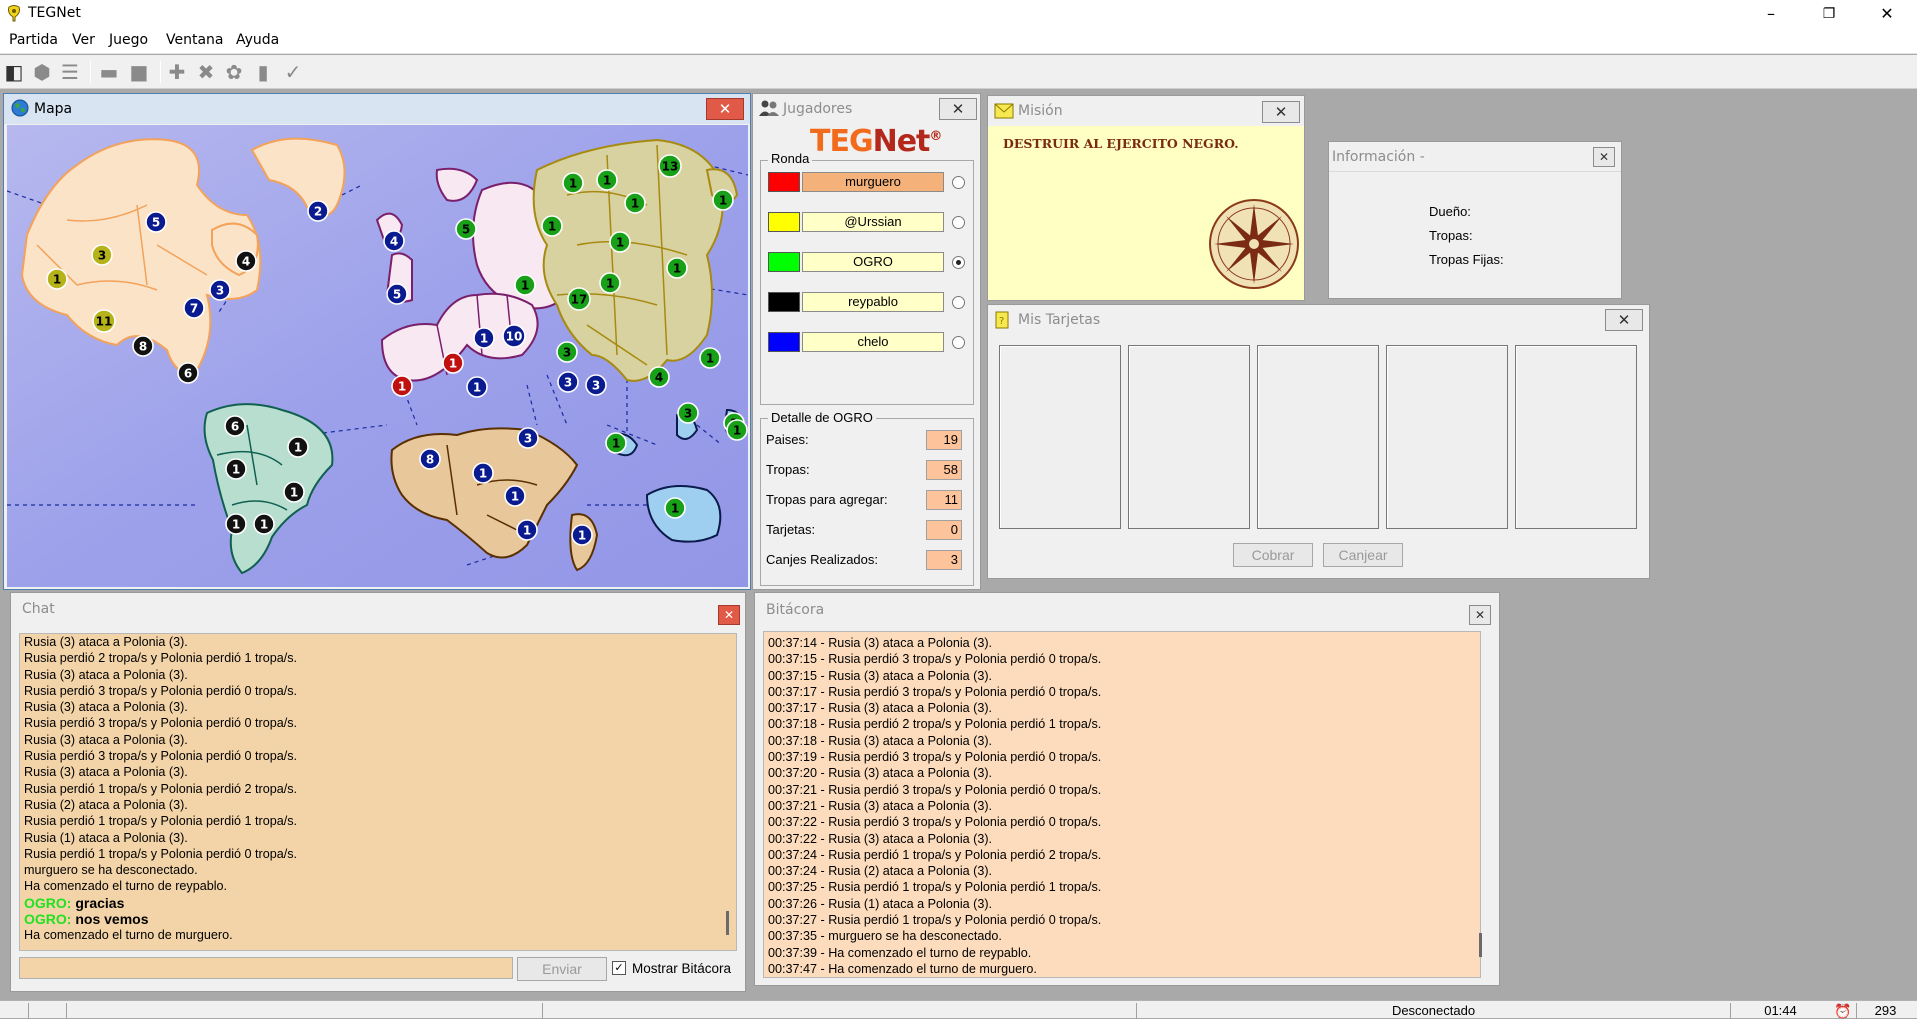 The width and height of the screenshot is (1917, 1019). What do you see at coordinates (579, 299) in the screenshot?
I see `army-marker: 17` at bounding box center [579, 299].